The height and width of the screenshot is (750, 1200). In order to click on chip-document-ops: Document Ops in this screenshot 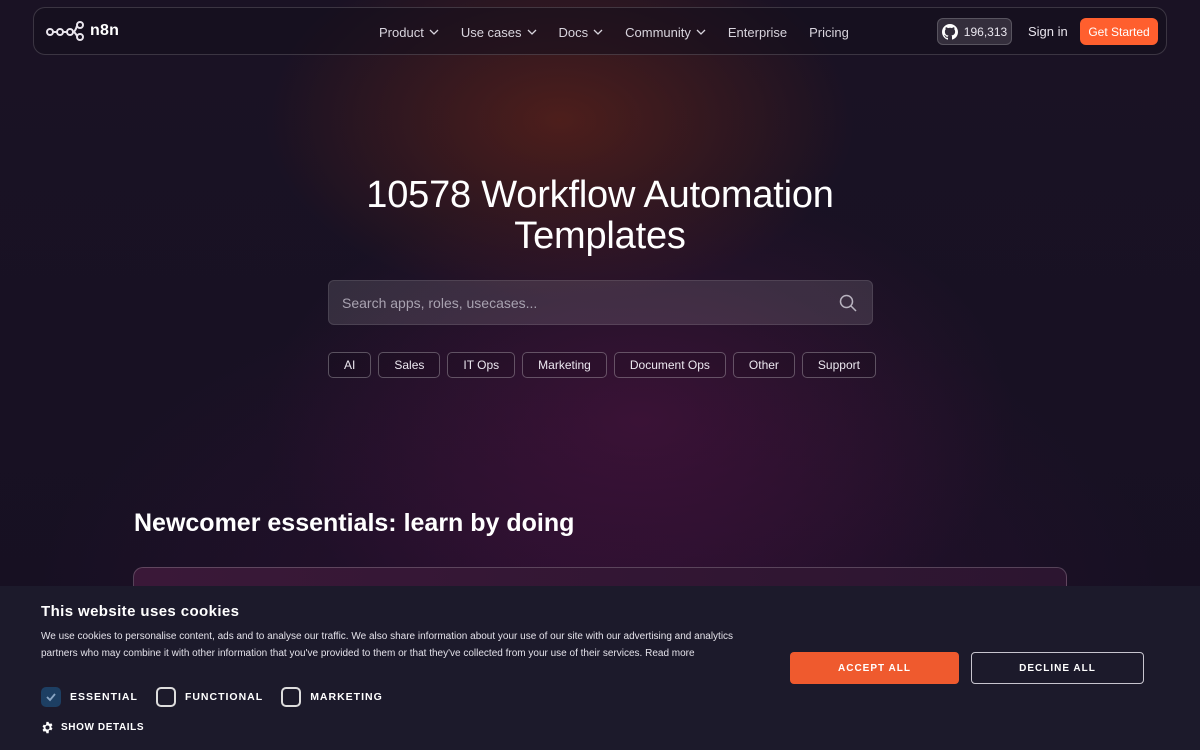, I will do `click(669, 365)`.